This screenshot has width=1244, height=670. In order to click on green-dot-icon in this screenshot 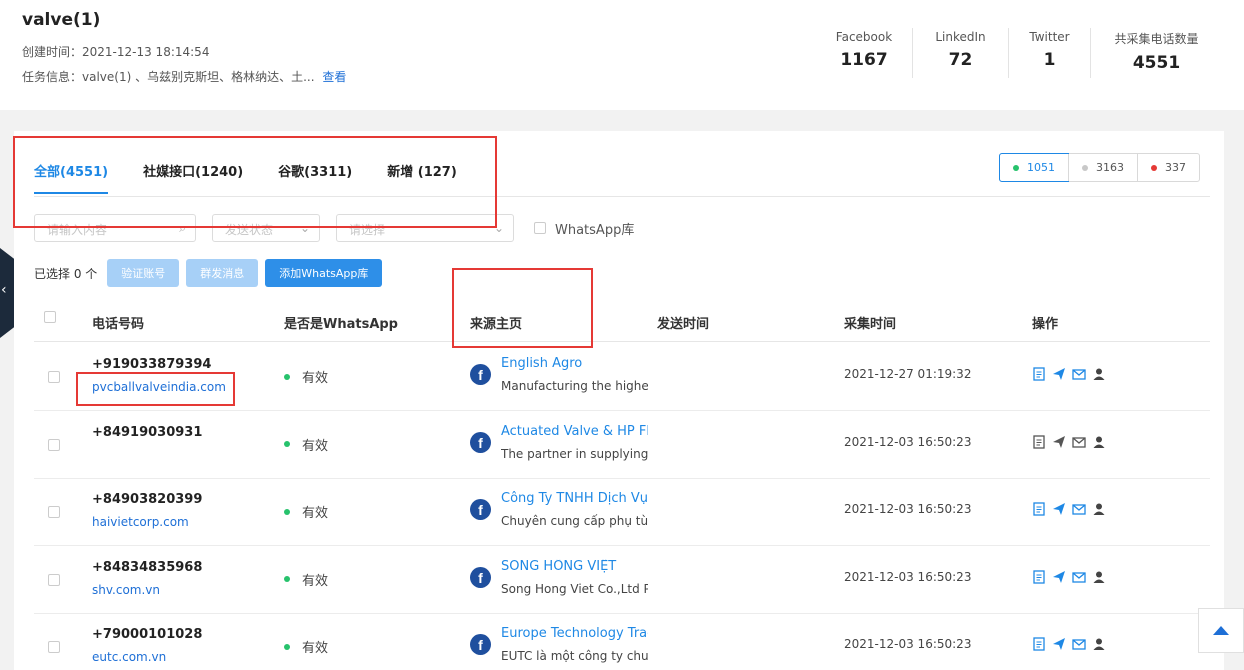, I will do `click(1016, 167)`.